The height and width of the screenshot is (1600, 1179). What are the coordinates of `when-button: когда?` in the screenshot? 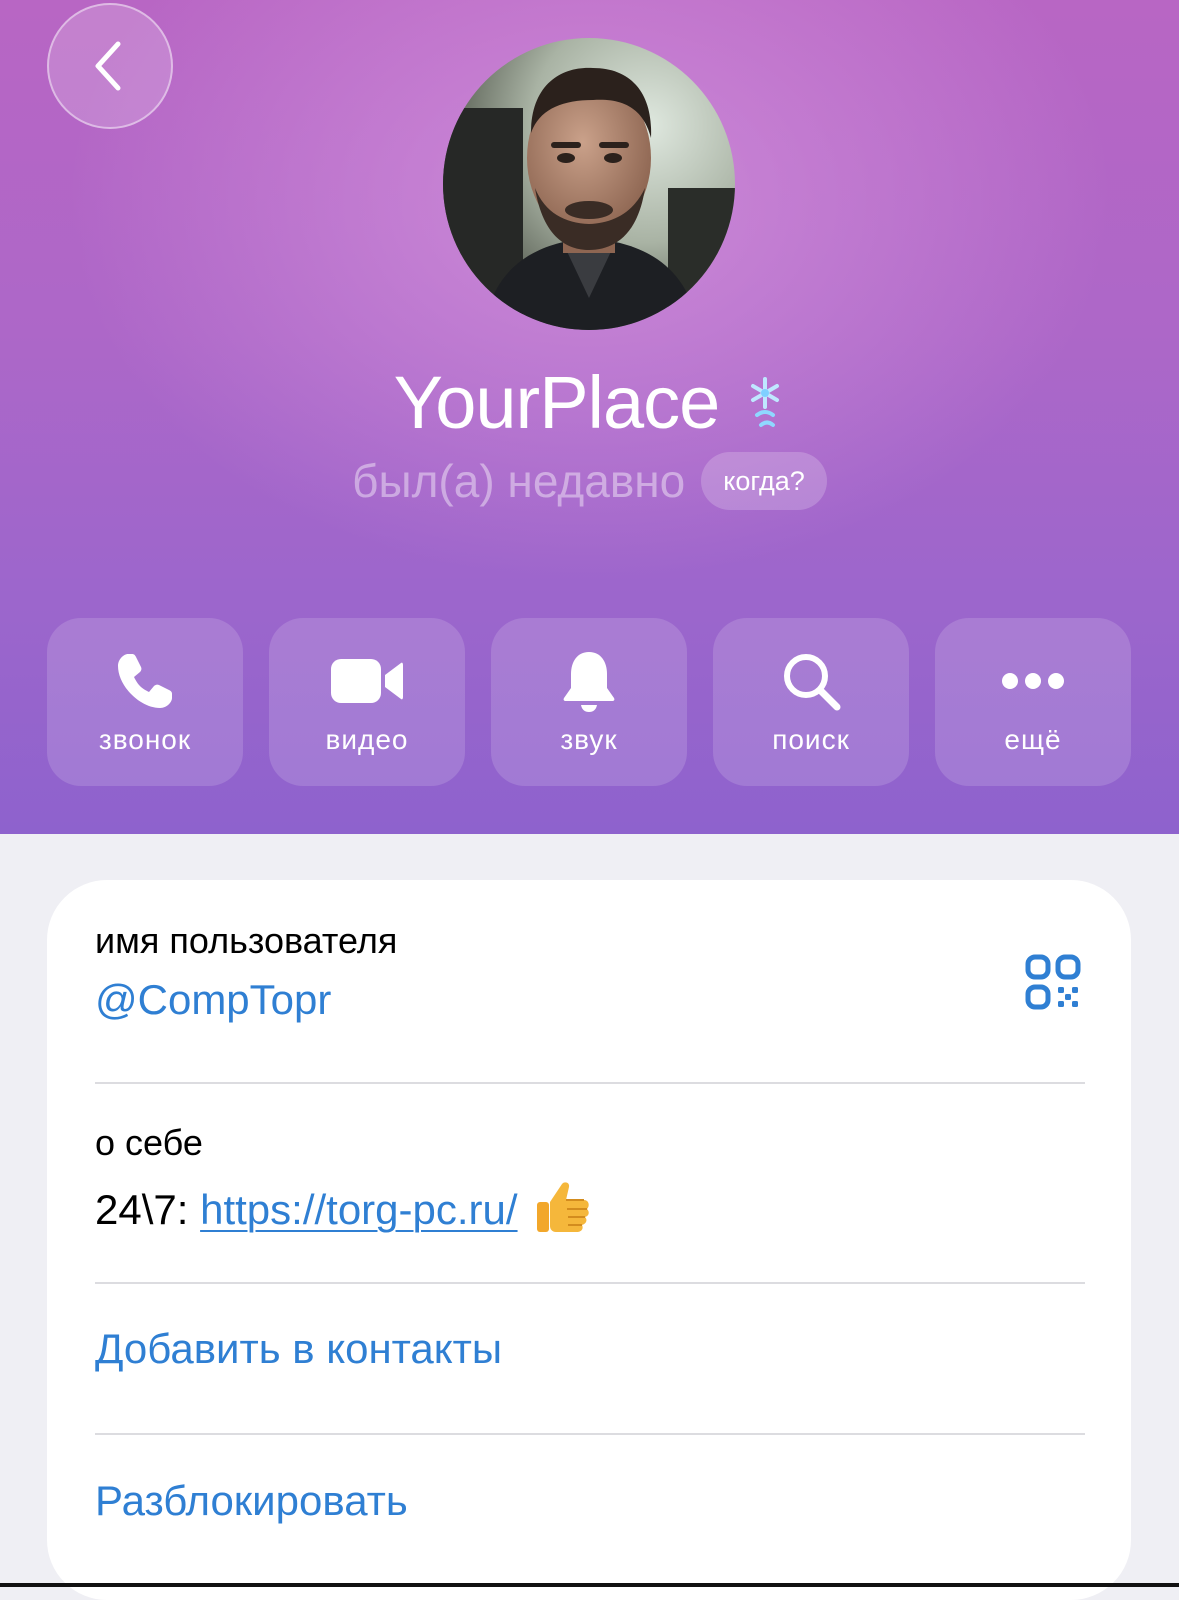 It's located at (764, 481).